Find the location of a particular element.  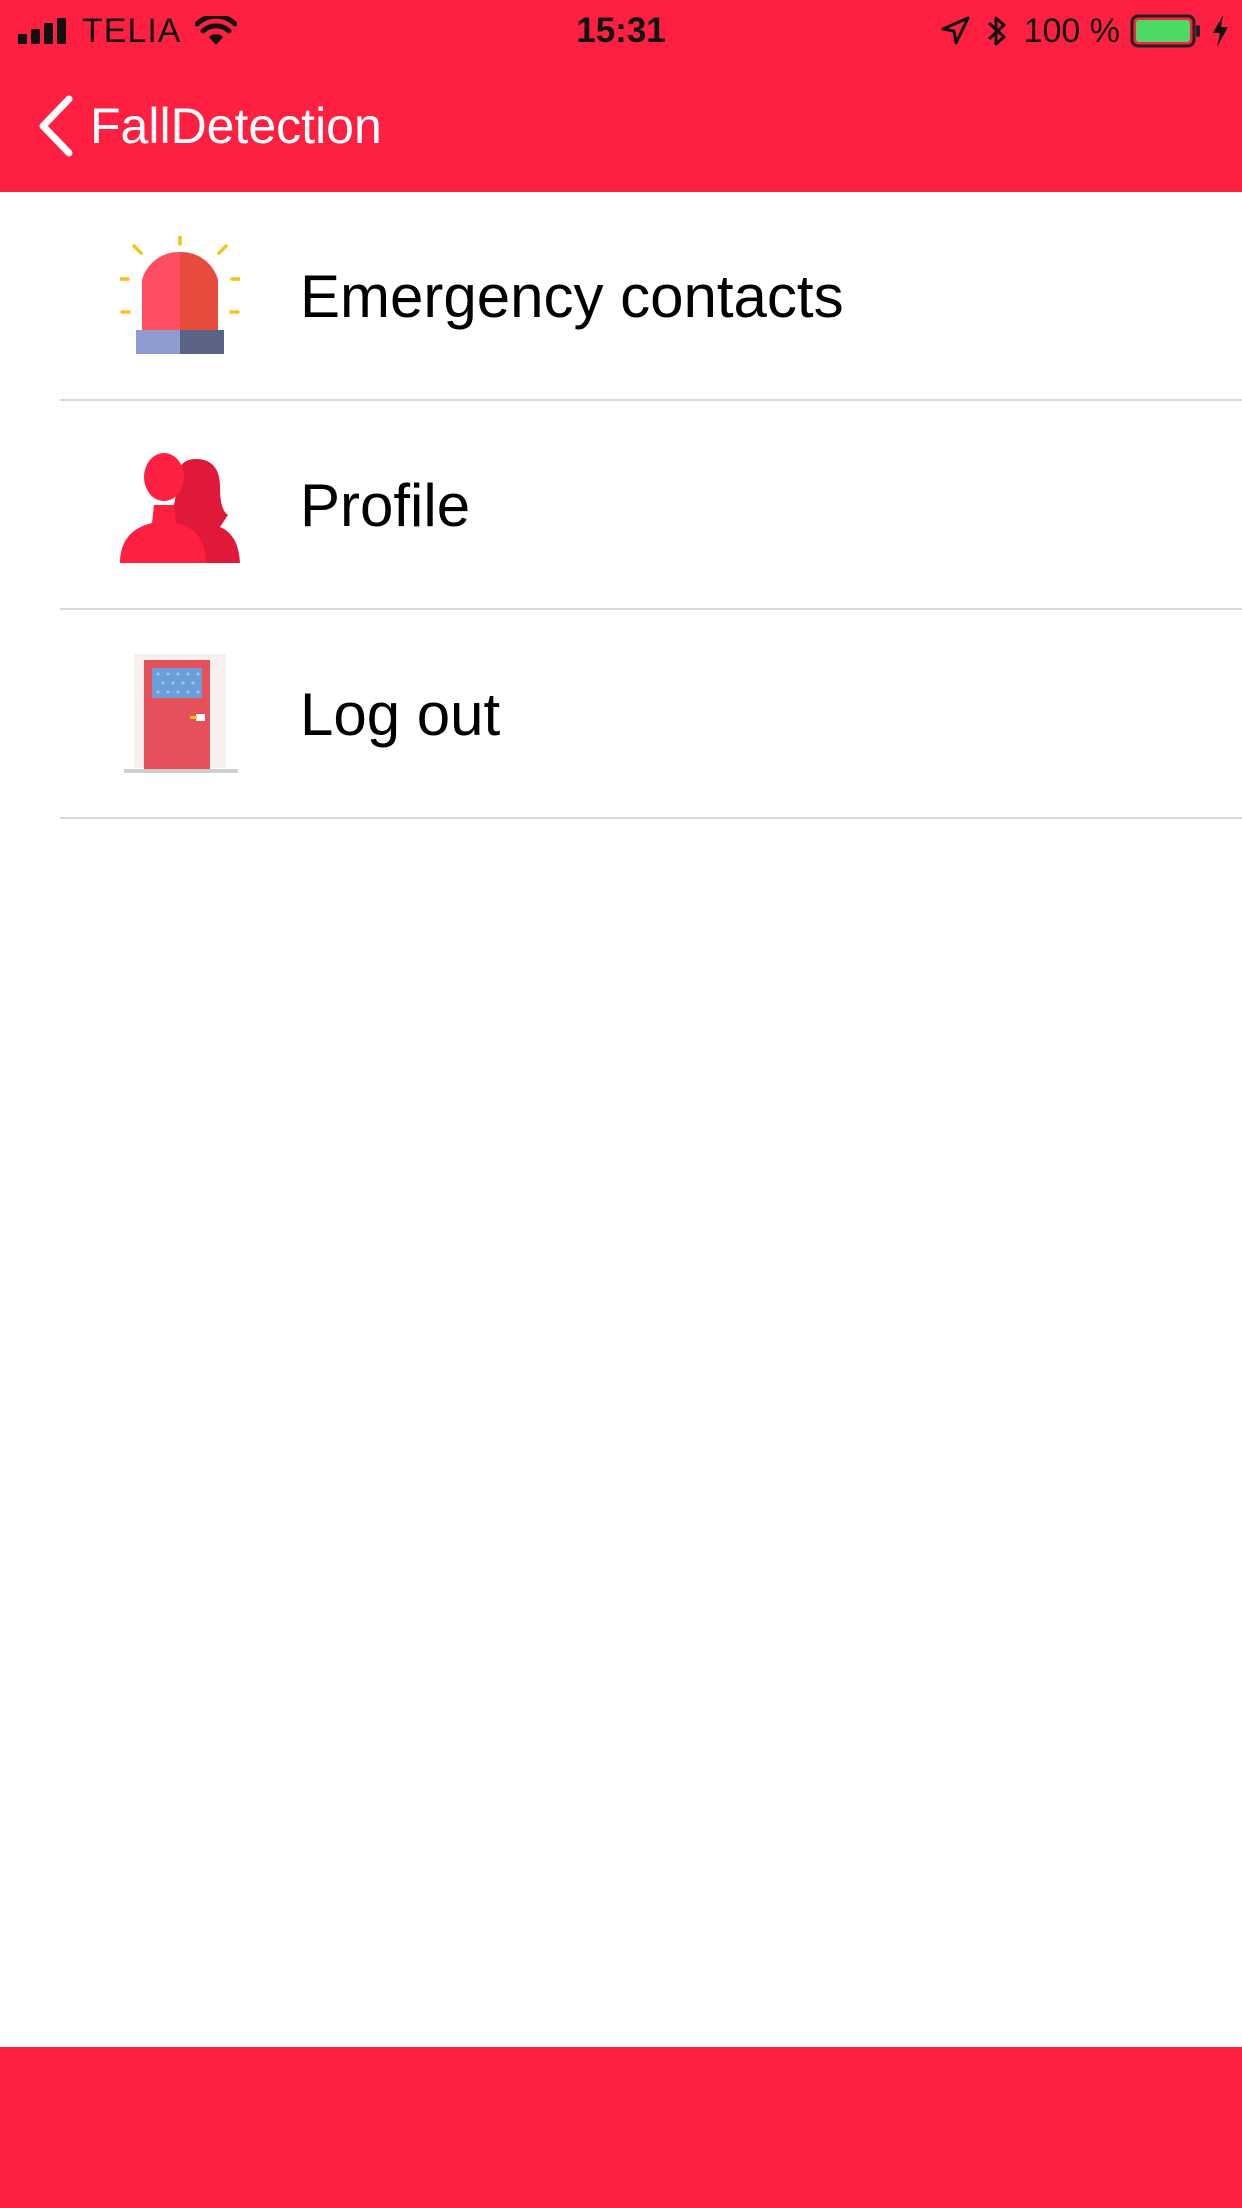

divider is located at coordinates (651, 818).